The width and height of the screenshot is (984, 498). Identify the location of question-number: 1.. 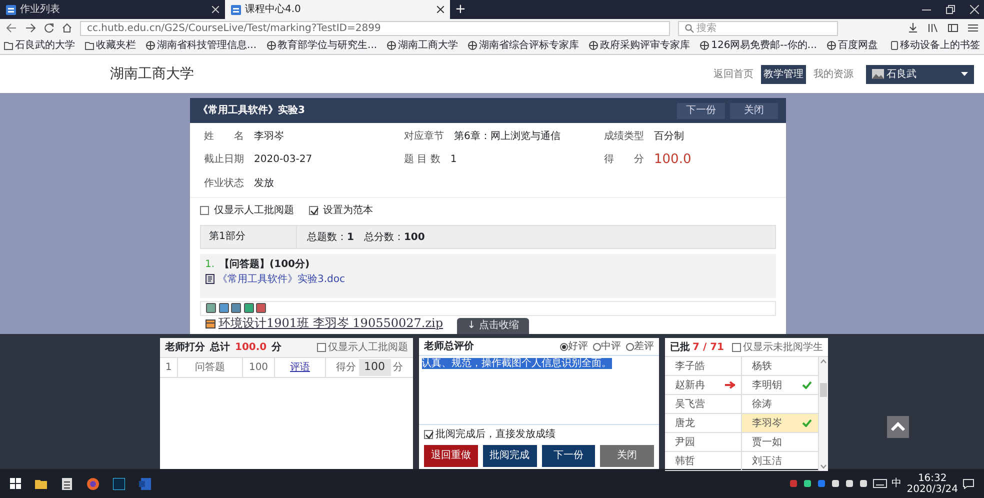
(210, 265).